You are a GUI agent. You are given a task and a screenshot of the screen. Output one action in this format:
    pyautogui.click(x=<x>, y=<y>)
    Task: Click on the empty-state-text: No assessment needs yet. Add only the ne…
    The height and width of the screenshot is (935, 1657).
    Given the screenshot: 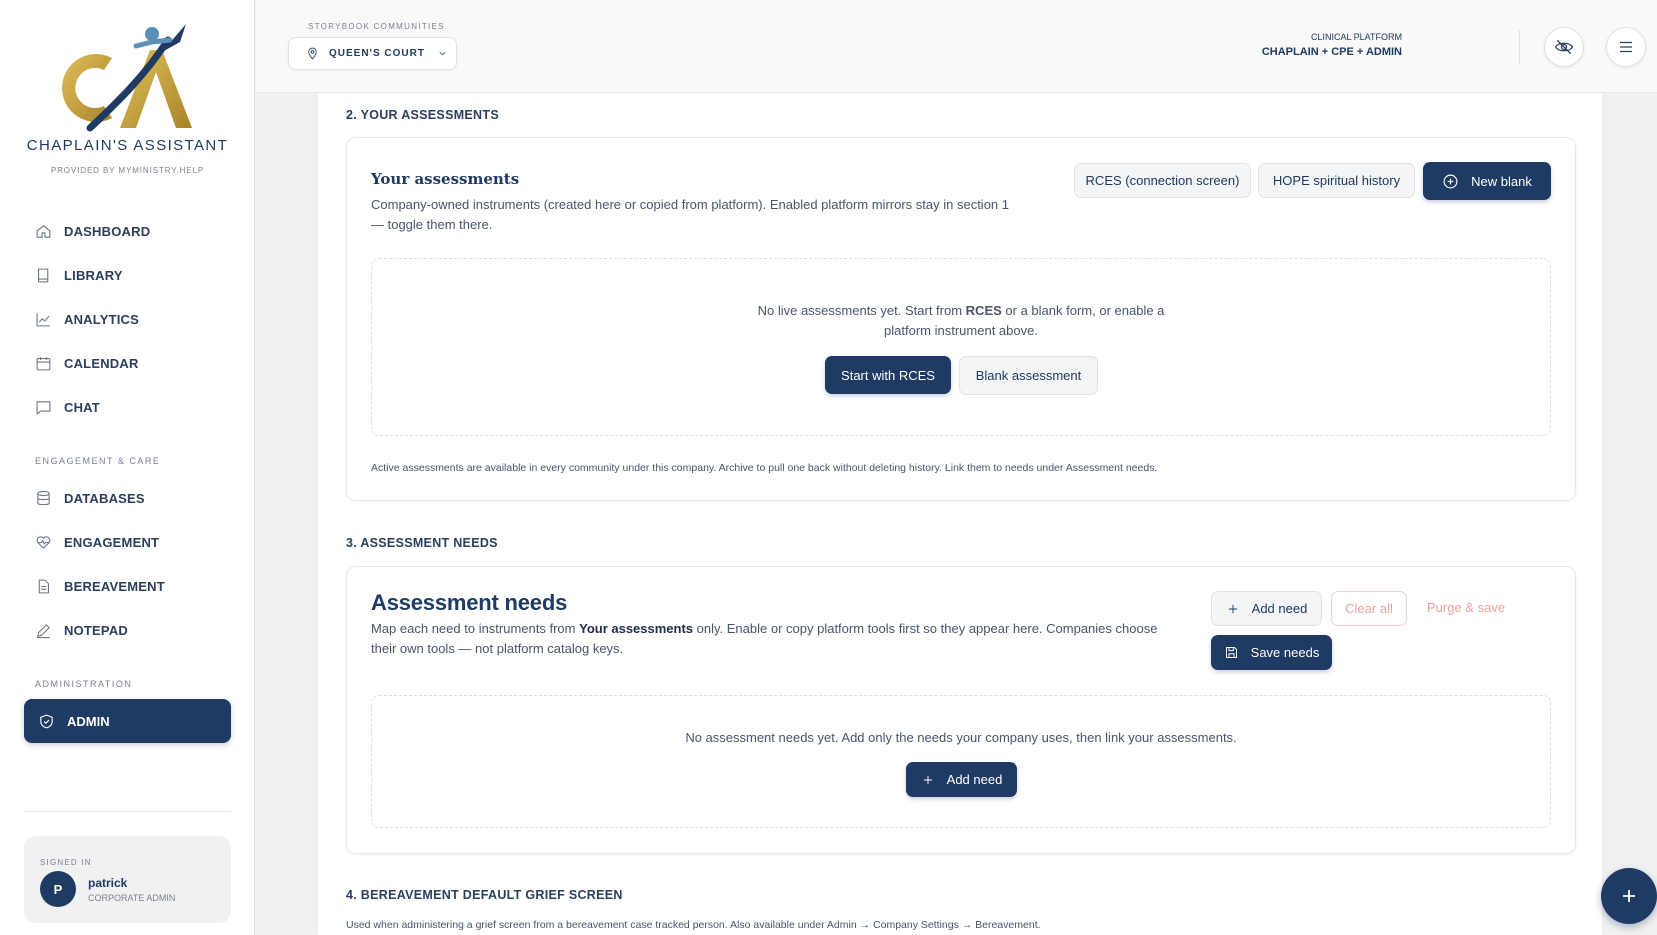 What is the action you would take?
    pyautogui.click(x=961, y=737)
    